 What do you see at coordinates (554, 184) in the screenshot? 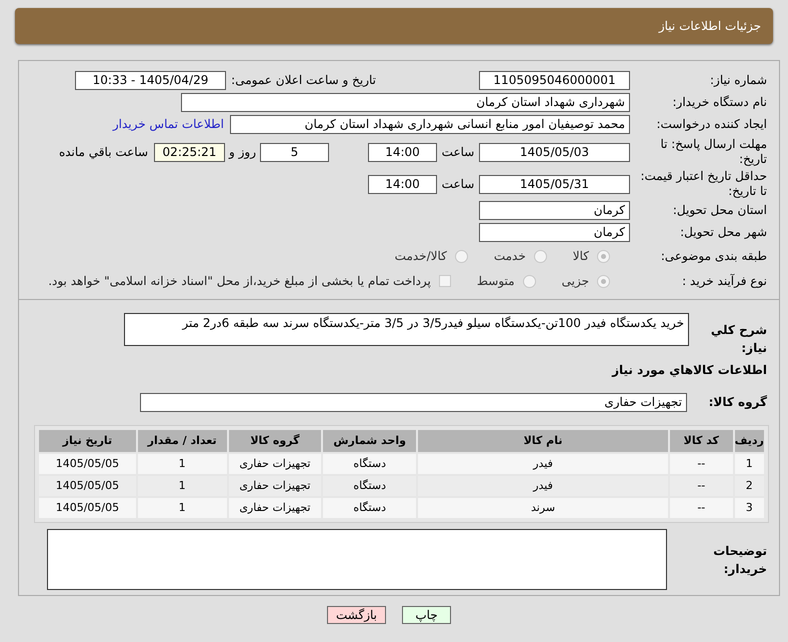
I see `text-field: 1405/05/31` at bounding box center [554, 184].